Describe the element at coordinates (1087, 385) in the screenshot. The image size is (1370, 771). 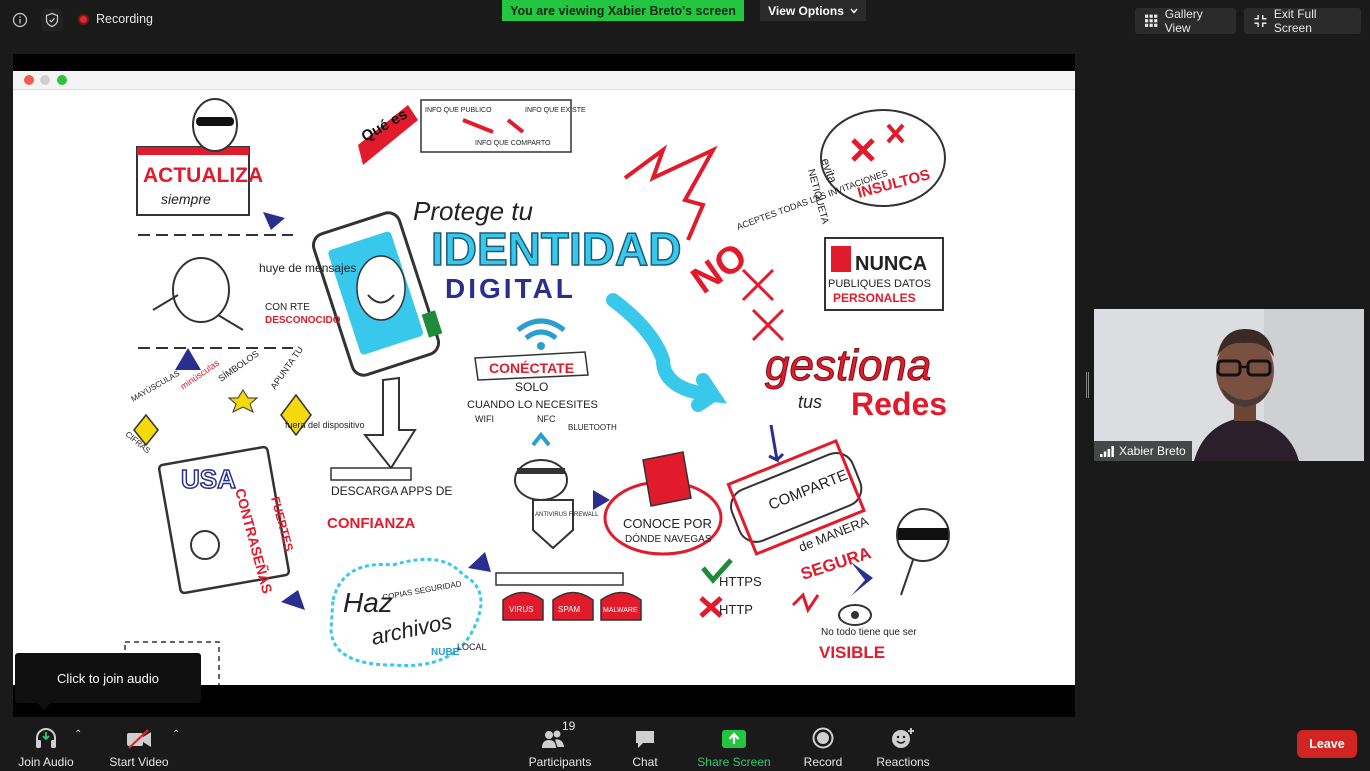
I see `panel-resize-handle` at that location.